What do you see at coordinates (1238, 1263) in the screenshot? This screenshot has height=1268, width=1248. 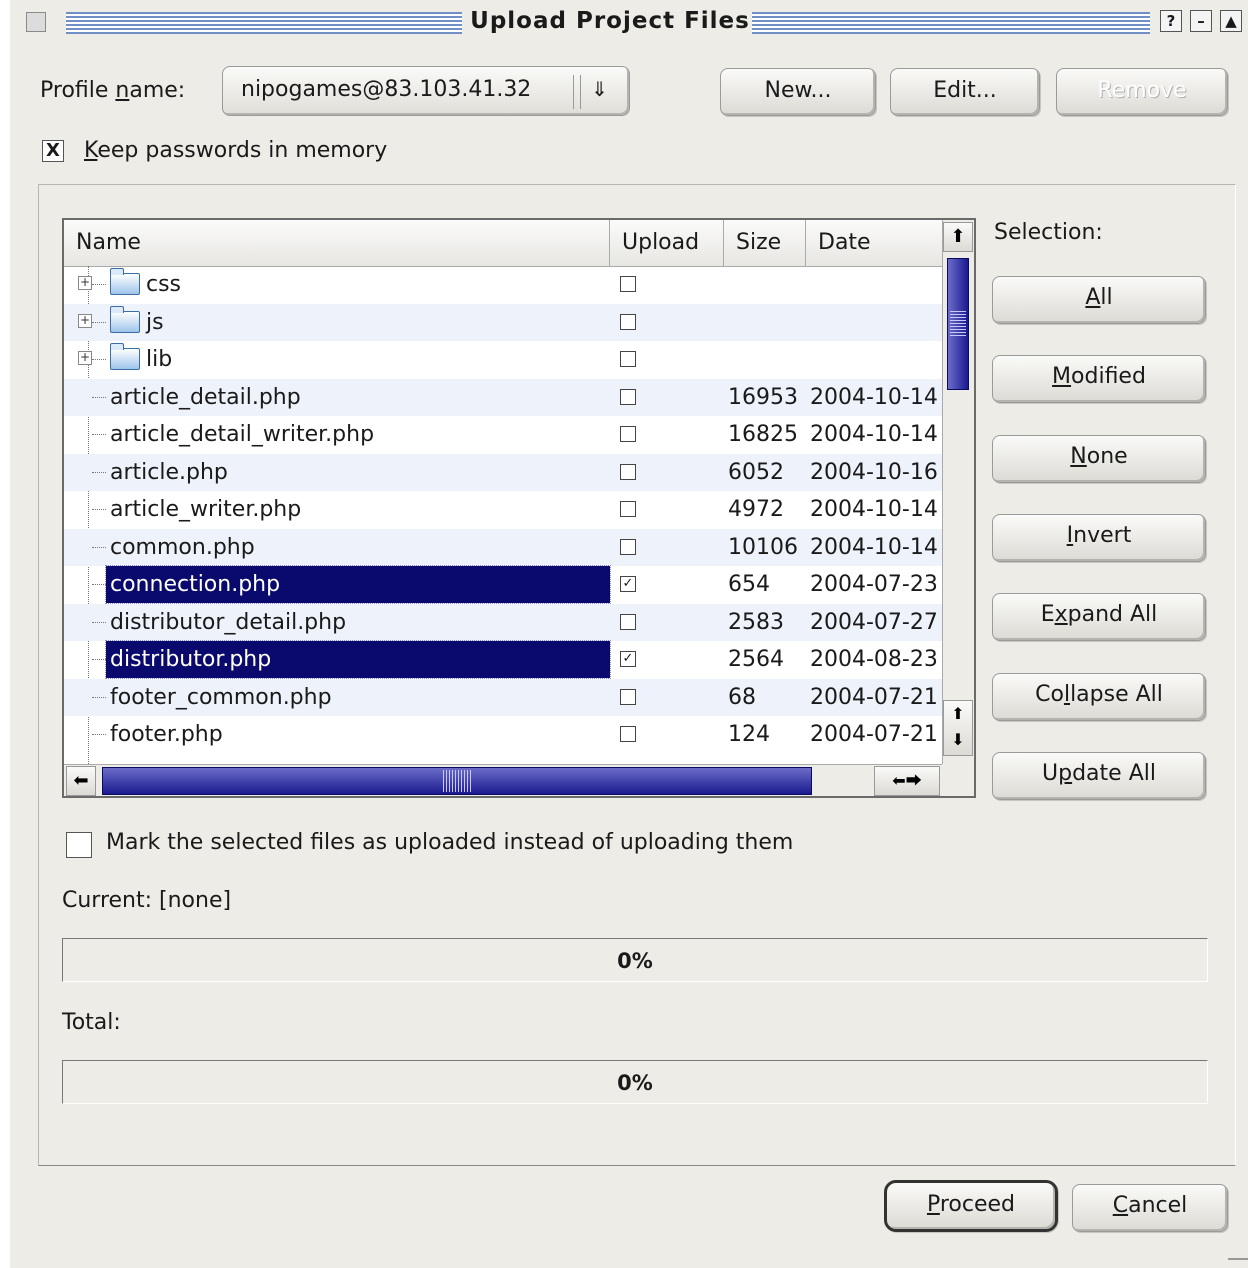 I see `resize-grip-icon` at bounding box center [1238, 1263].